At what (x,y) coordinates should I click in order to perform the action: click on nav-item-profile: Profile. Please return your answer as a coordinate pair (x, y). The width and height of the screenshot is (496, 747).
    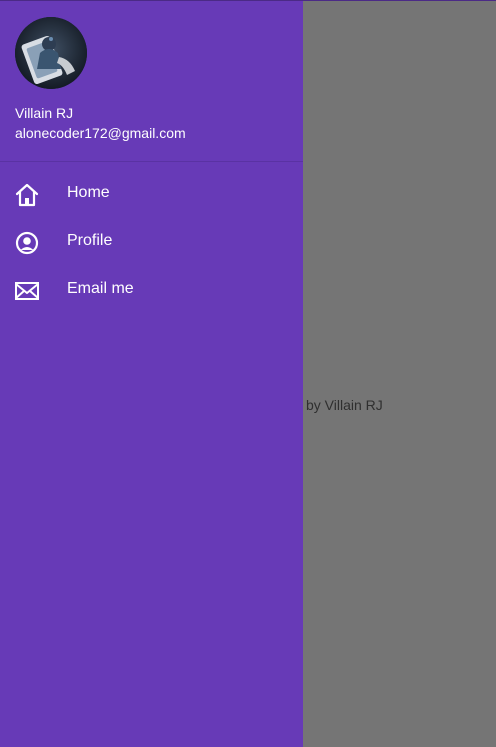
    Looking at the image, I should click on (151, 242).